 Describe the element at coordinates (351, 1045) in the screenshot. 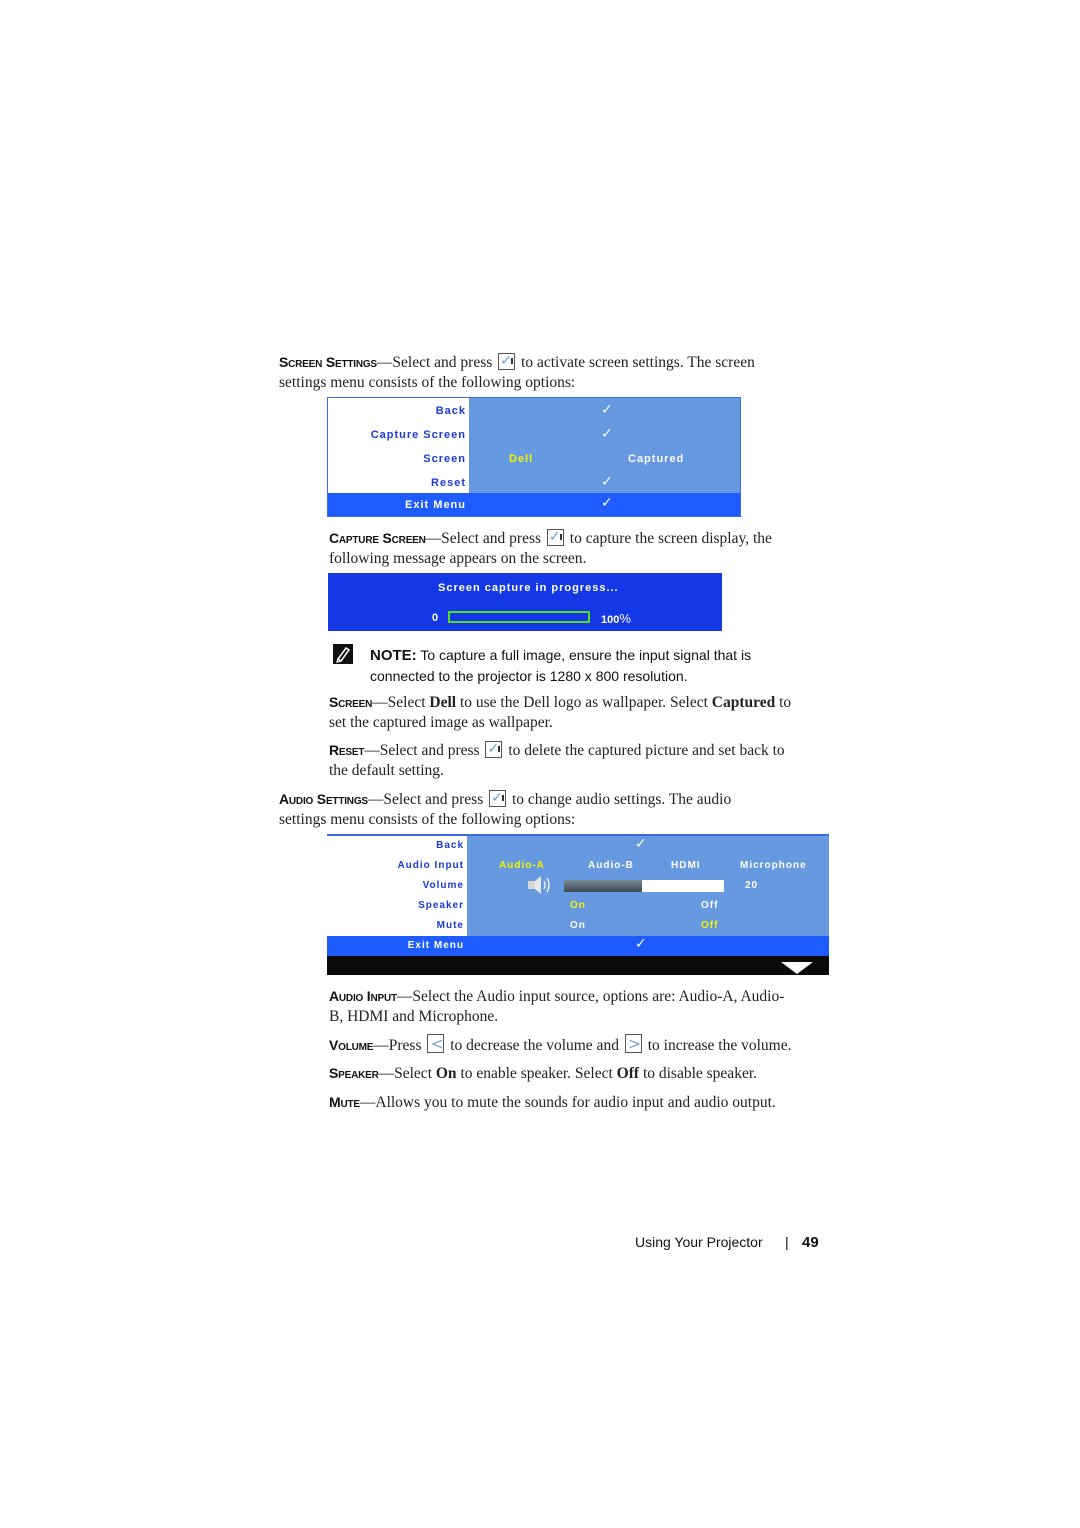

I see `volume-heading: Volume` at that location.